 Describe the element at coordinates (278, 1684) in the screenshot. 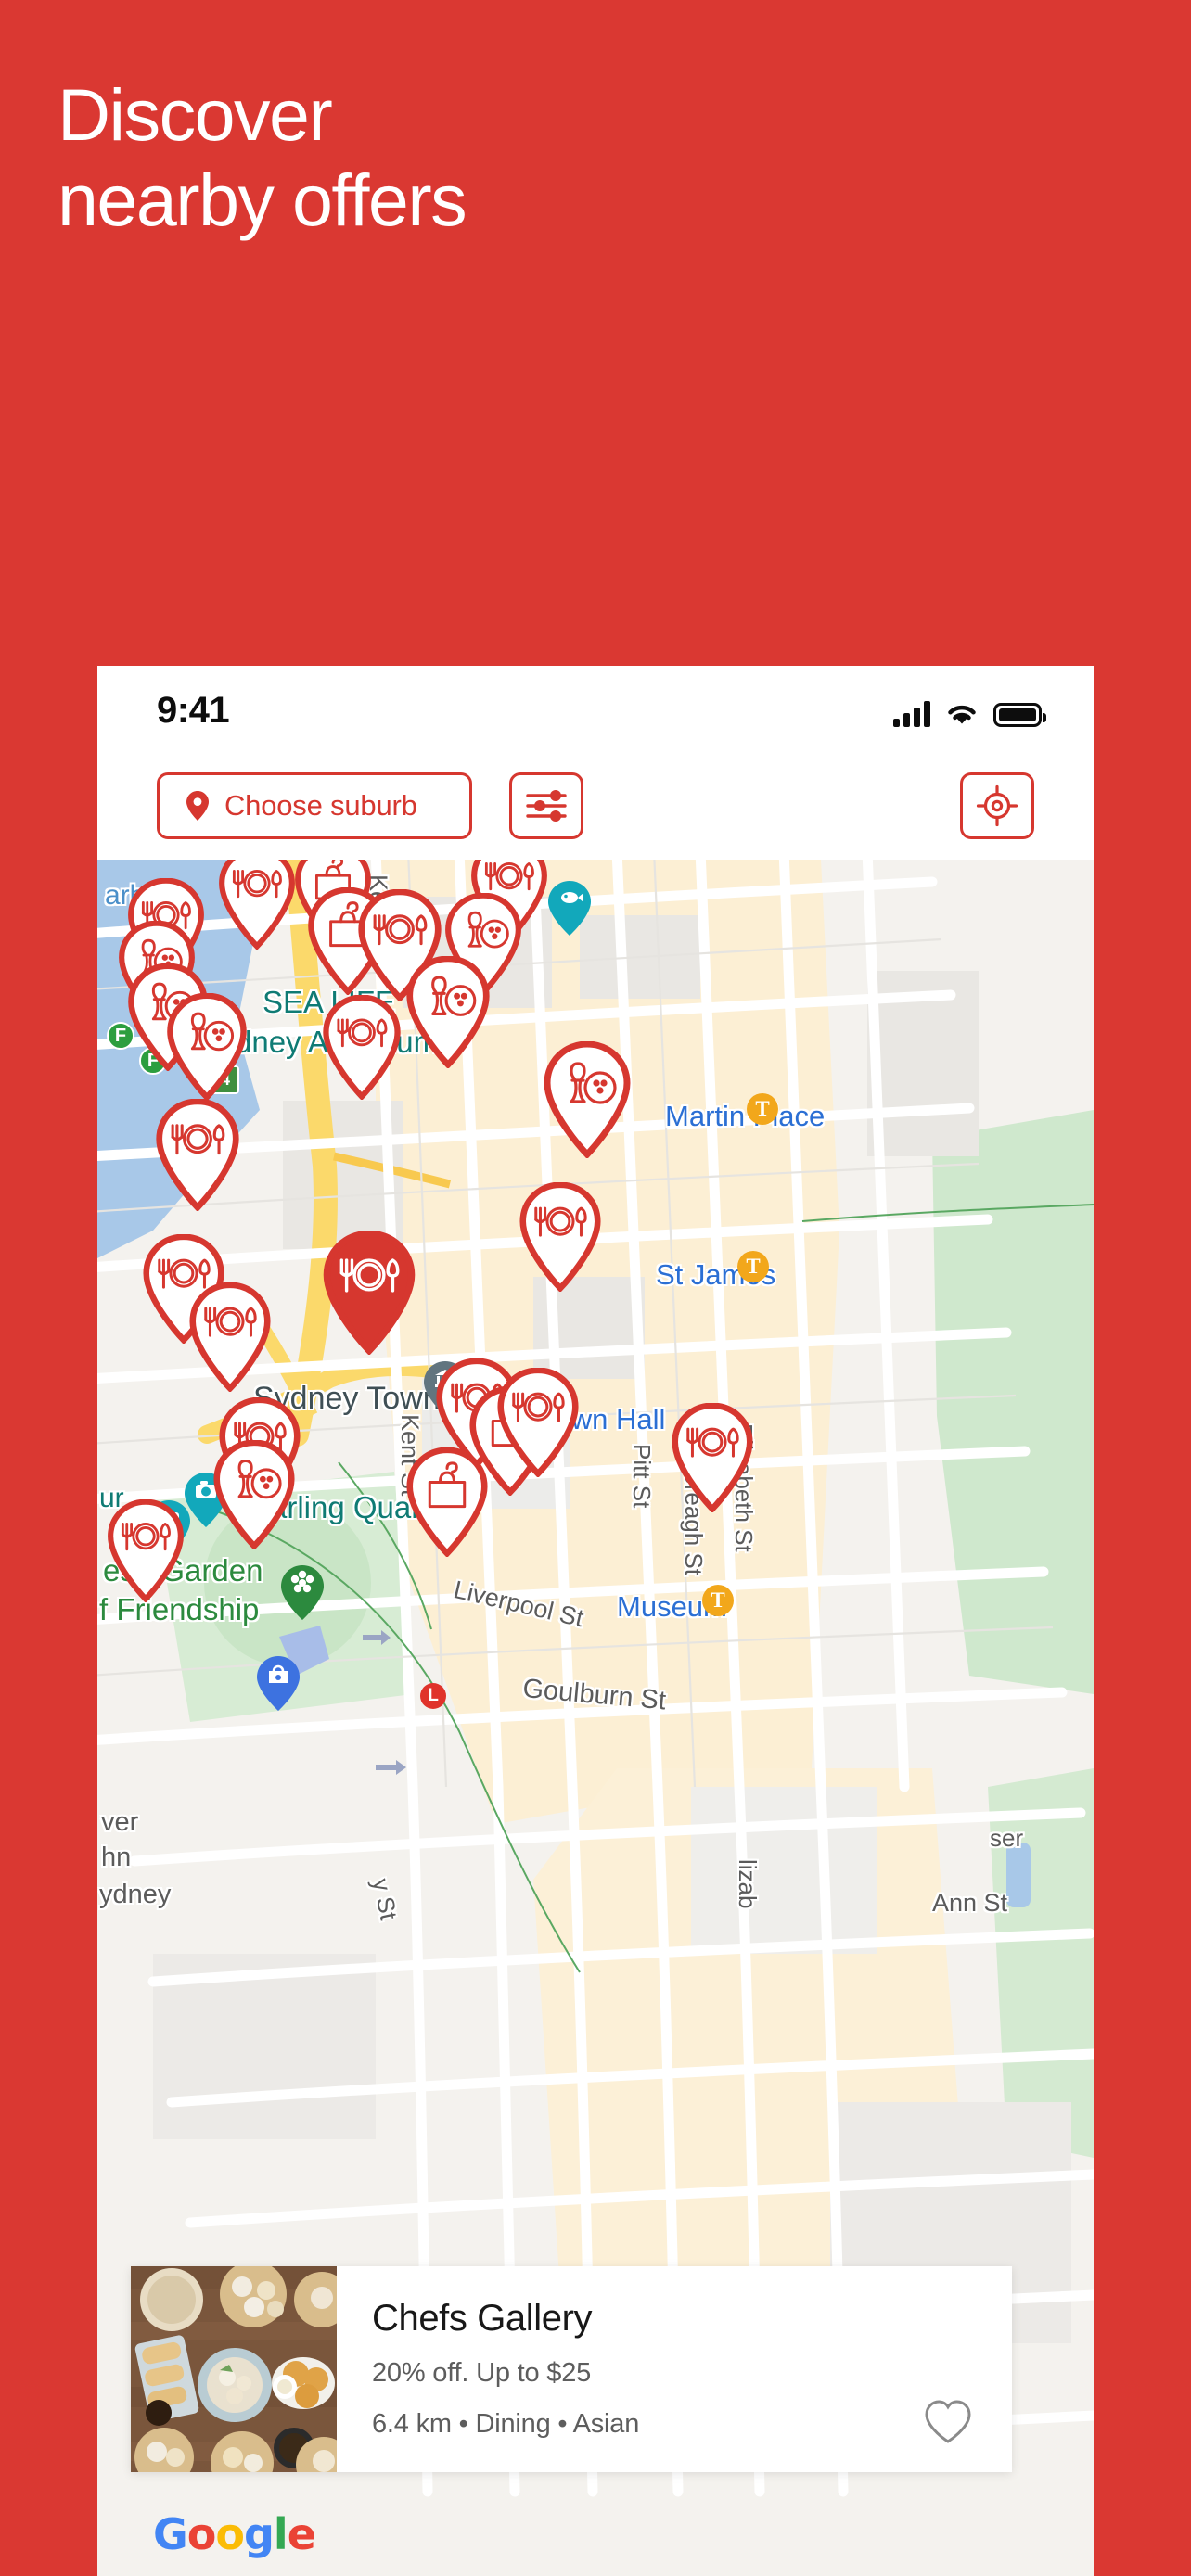

I see `map-poi-shopping-pin` at that location.